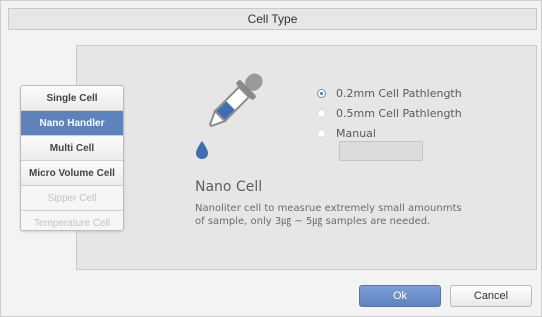 The image size is (542, 317). I want to click on radio-label: 0.5mm Cell Pathlength, so click(399, 113).